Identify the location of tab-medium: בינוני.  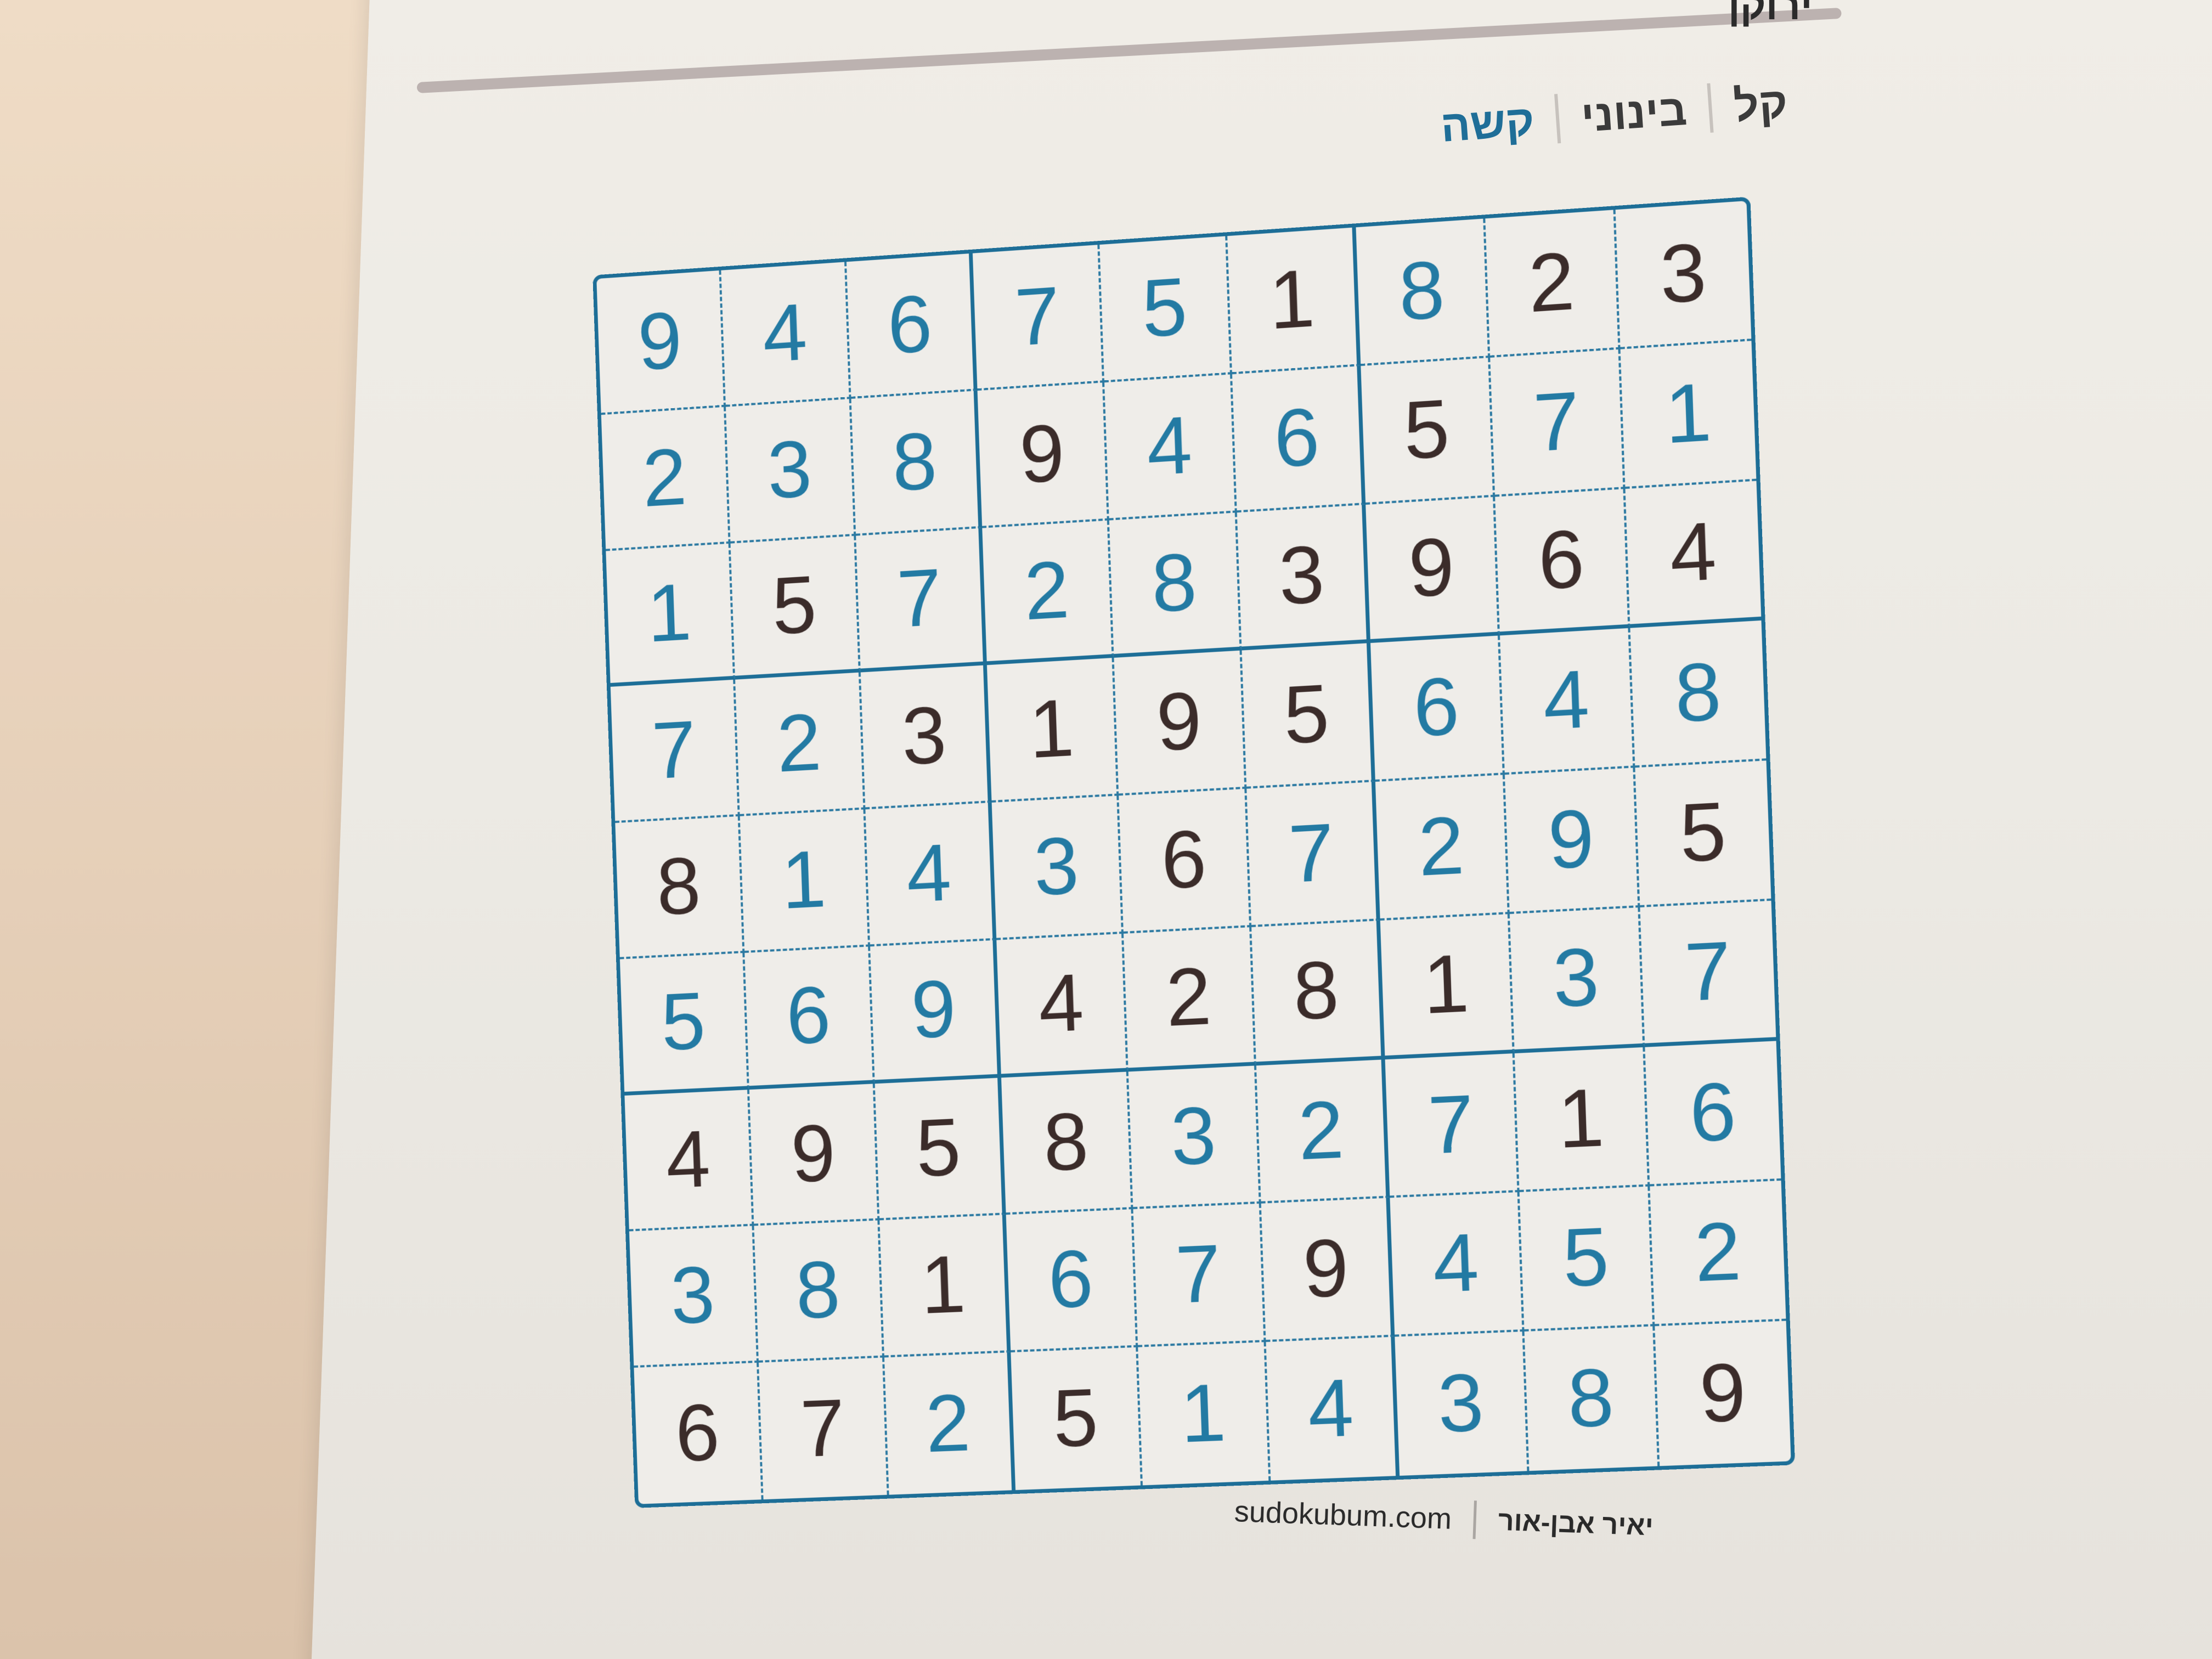
(1634, 113).